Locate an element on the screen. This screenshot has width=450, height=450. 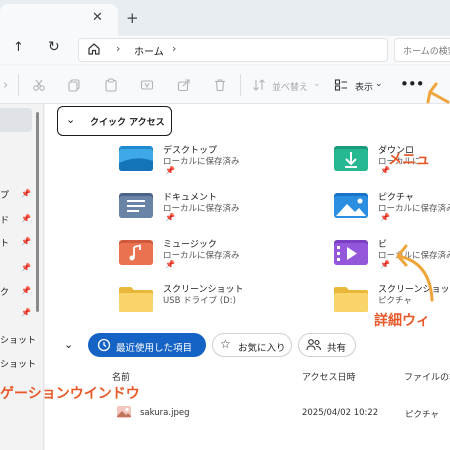
star-icon: ☆ is located at coordinates (225, 344).